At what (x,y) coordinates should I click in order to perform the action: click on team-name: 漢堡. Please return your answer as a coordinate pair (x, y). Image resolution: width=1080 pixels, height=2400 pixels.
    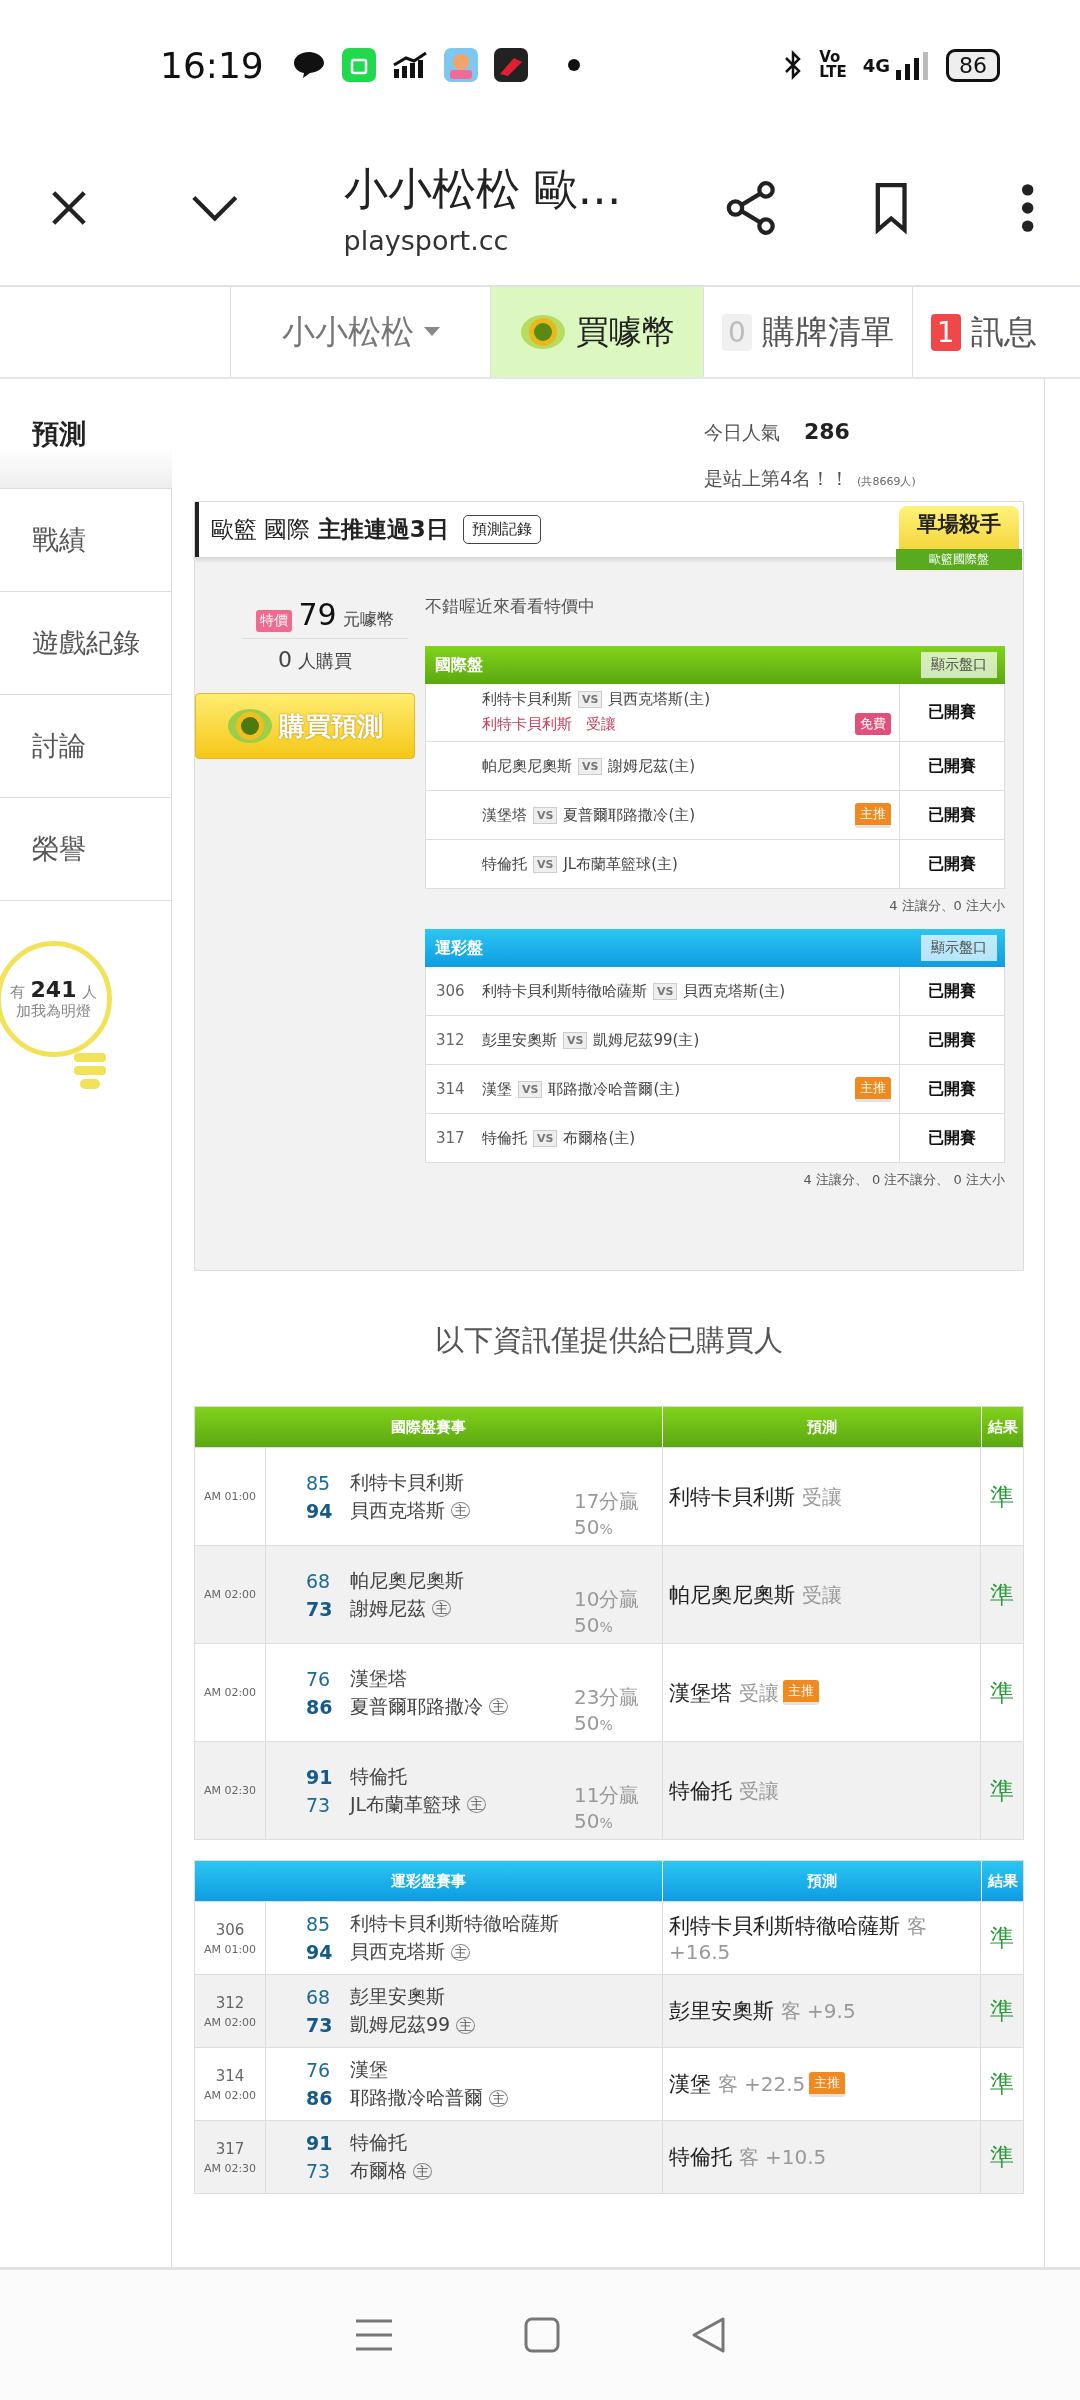
    Looking at the image, I should click on (369, 2069).